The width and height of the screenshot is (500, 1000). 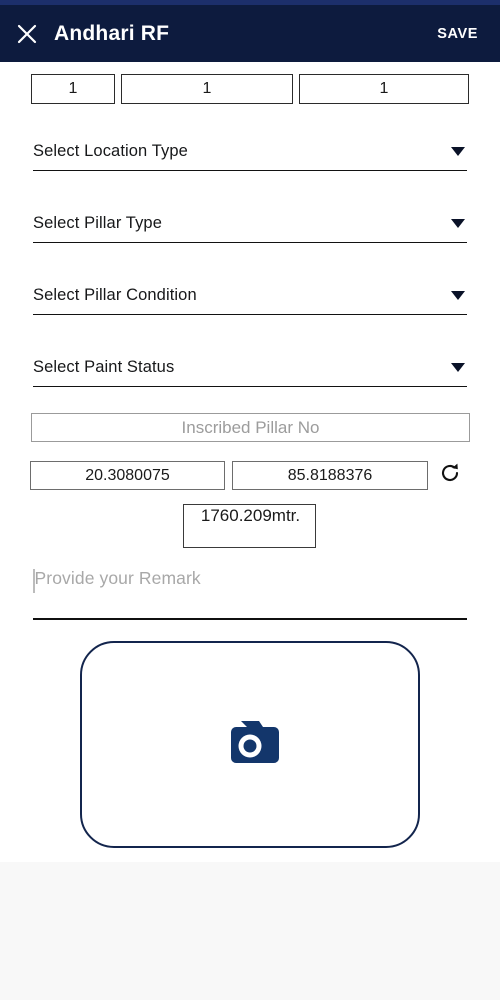 I want to click on select-location-type: Select Location Type, so click(x=250, y=152).